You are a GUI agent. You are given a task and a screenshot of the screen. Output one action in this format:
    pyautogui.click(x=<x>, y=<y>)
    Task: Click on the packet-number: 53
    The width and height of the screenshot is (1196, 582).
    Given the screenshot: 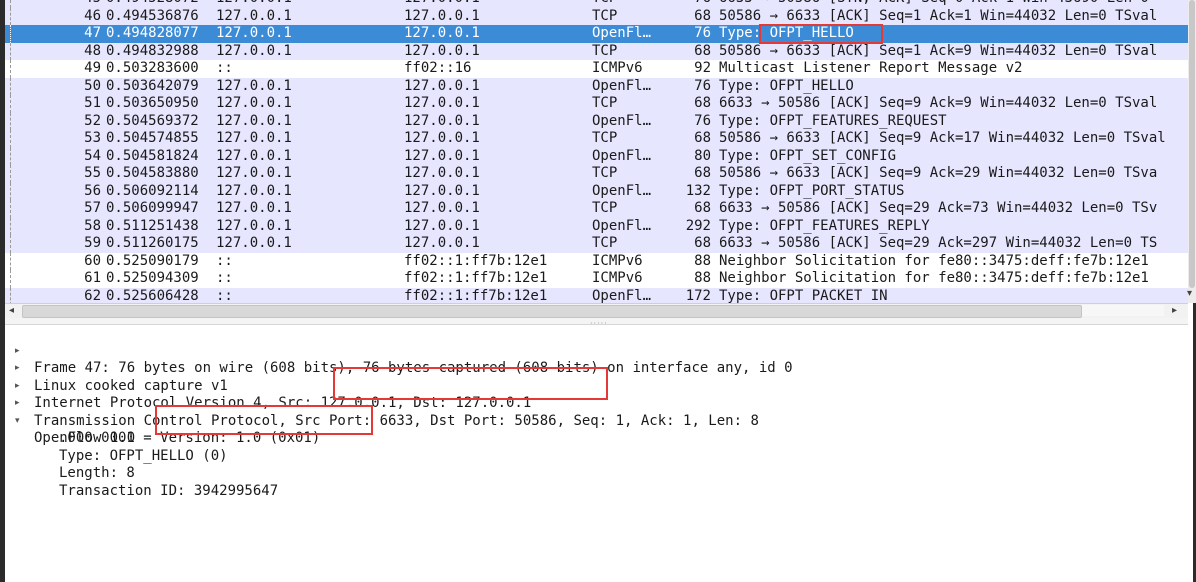 What is the action you would take?
    pyautogui.click(x=92, y=138)
    